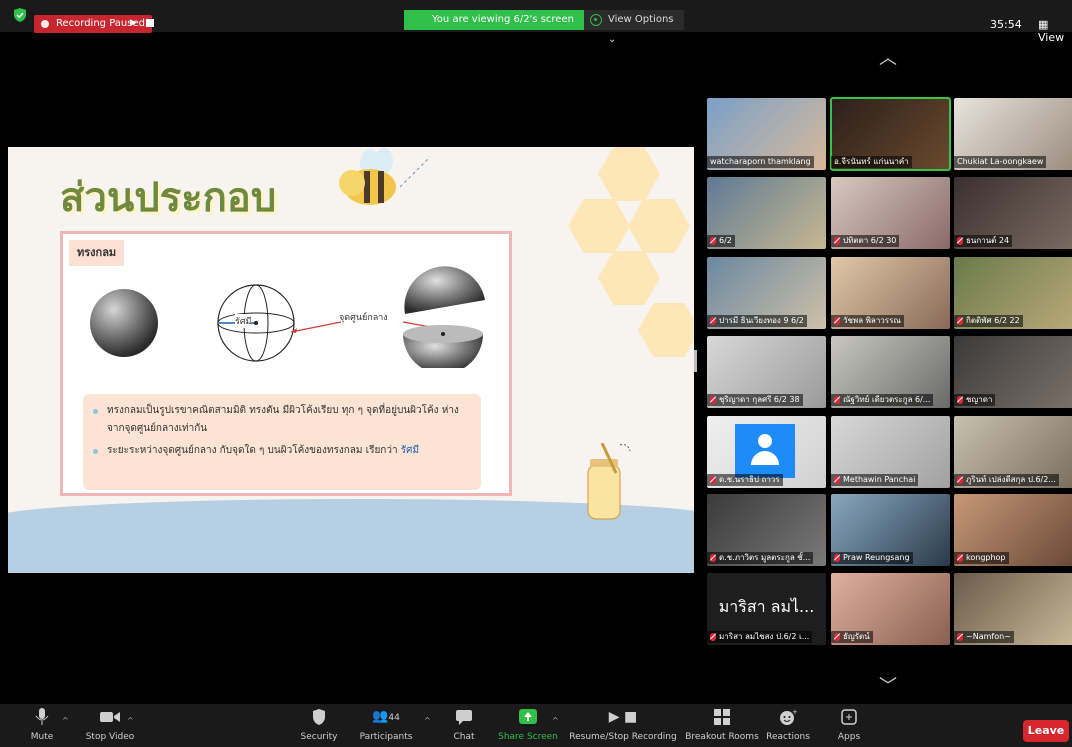 This screenshot has height=747, width=1072. I want to click on participant-tile: Chukiat La-oongkaew, so click(1013, 134).